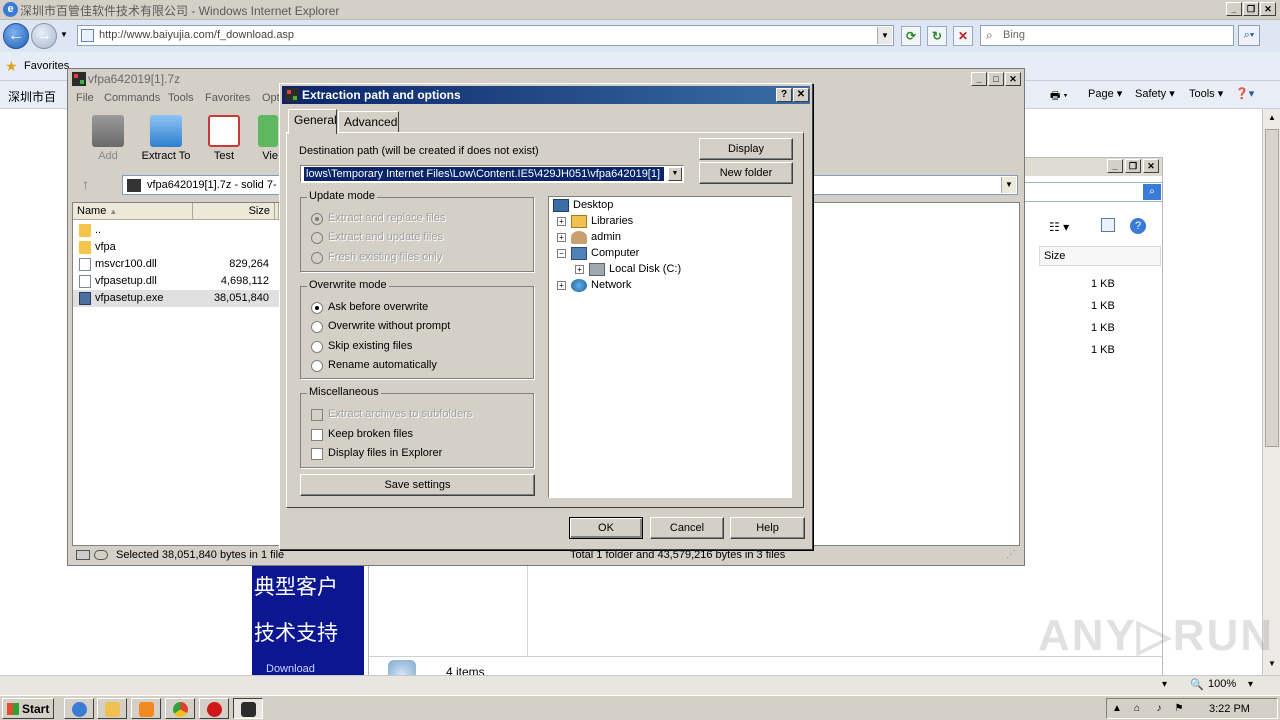 The width and height of the screenshot is (1280, 720). Describe the element at coordinates (28, 708) in the screenshot. I see `start-button: Start` at that location.